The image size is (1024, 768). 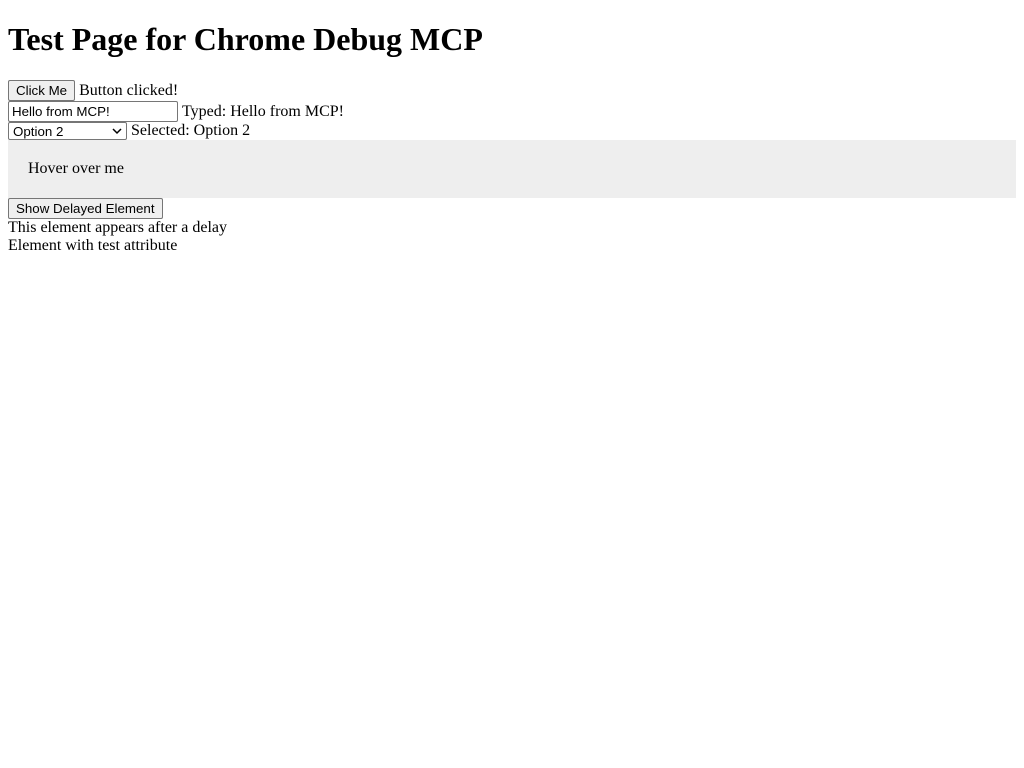 I want to click on type-row: Typed: Hello from MCP!, so click(x=176, y=111).